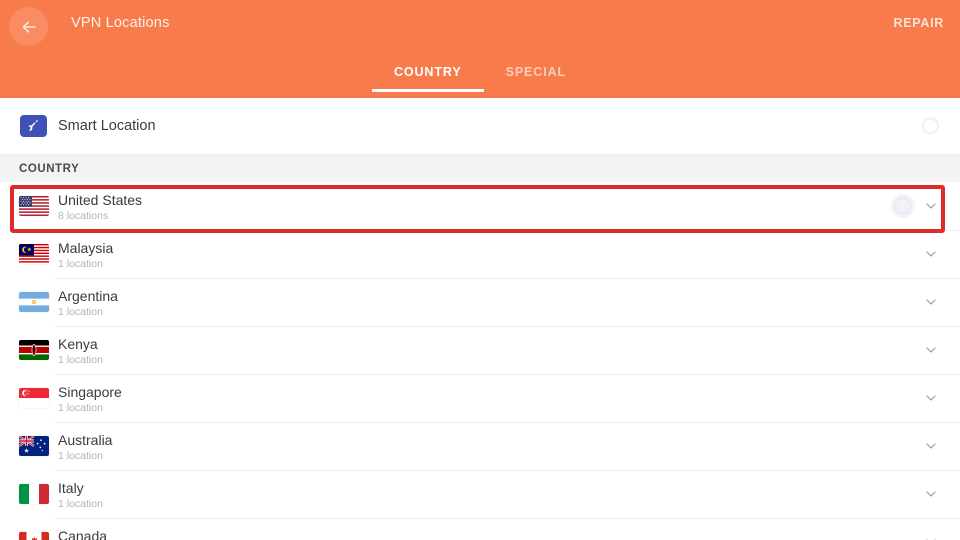 The width and height of the screenshot is (960, 540). What do you see at coordinates (480, 529) in the screenshot?
I see `canada-row: Canada` at bounding box center [480, 529].